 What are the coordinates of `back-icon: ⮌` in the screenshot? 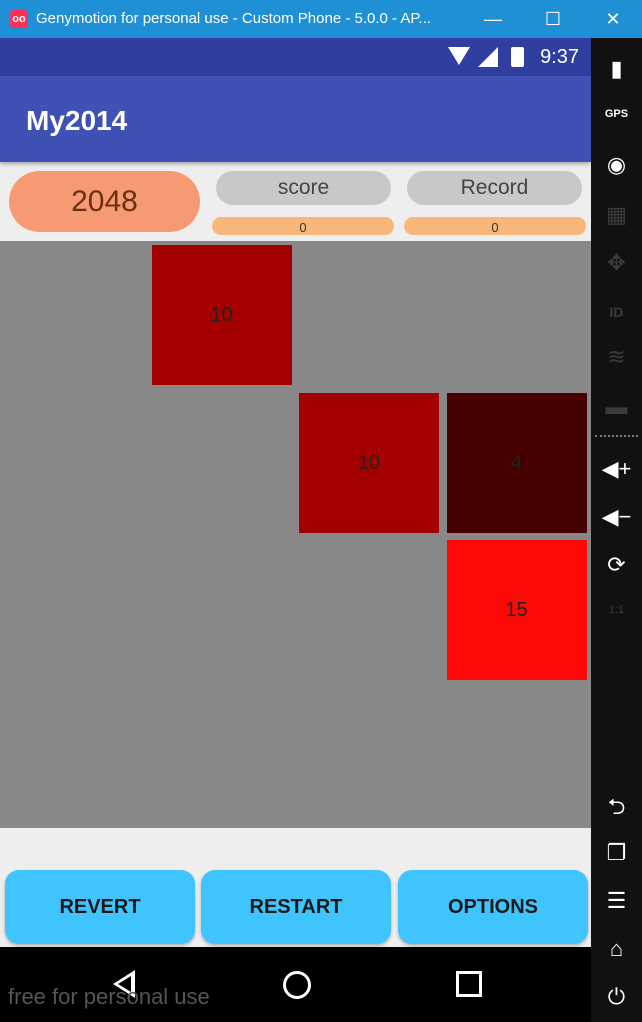 It's located at (616, 809).